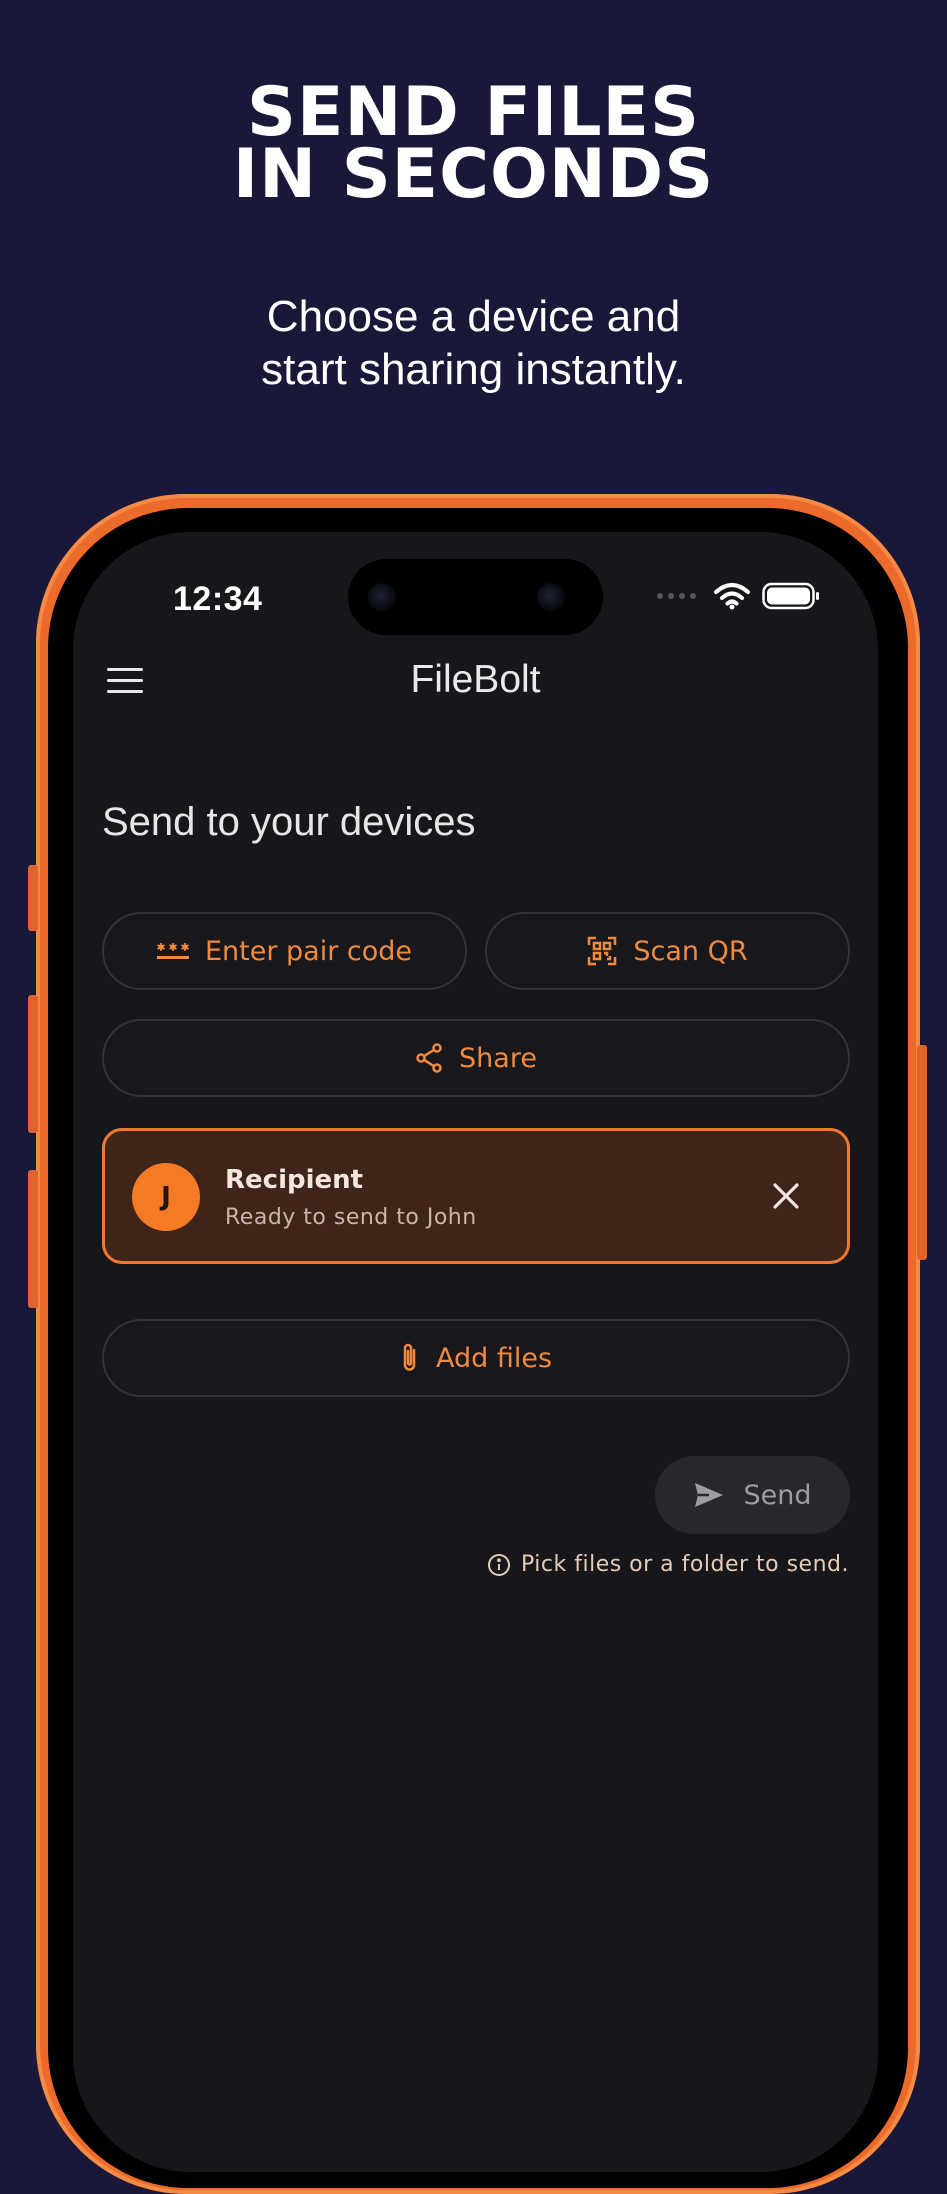  I want to click on side-button-volume-down, so click(33, 1239).